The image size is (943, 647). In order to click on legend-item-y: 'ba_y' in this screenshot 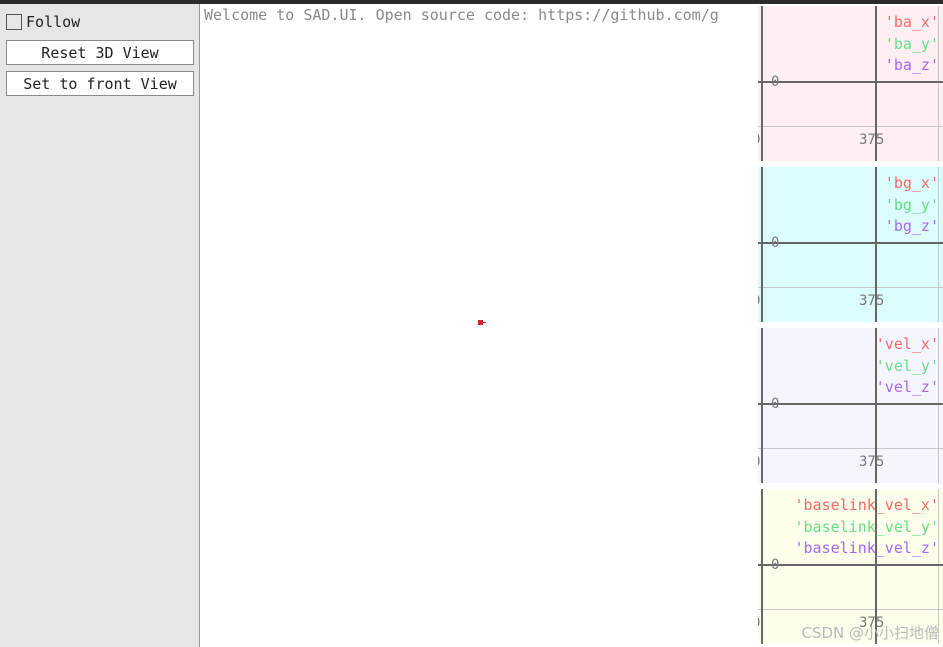, I will do `click(911, 43)`.